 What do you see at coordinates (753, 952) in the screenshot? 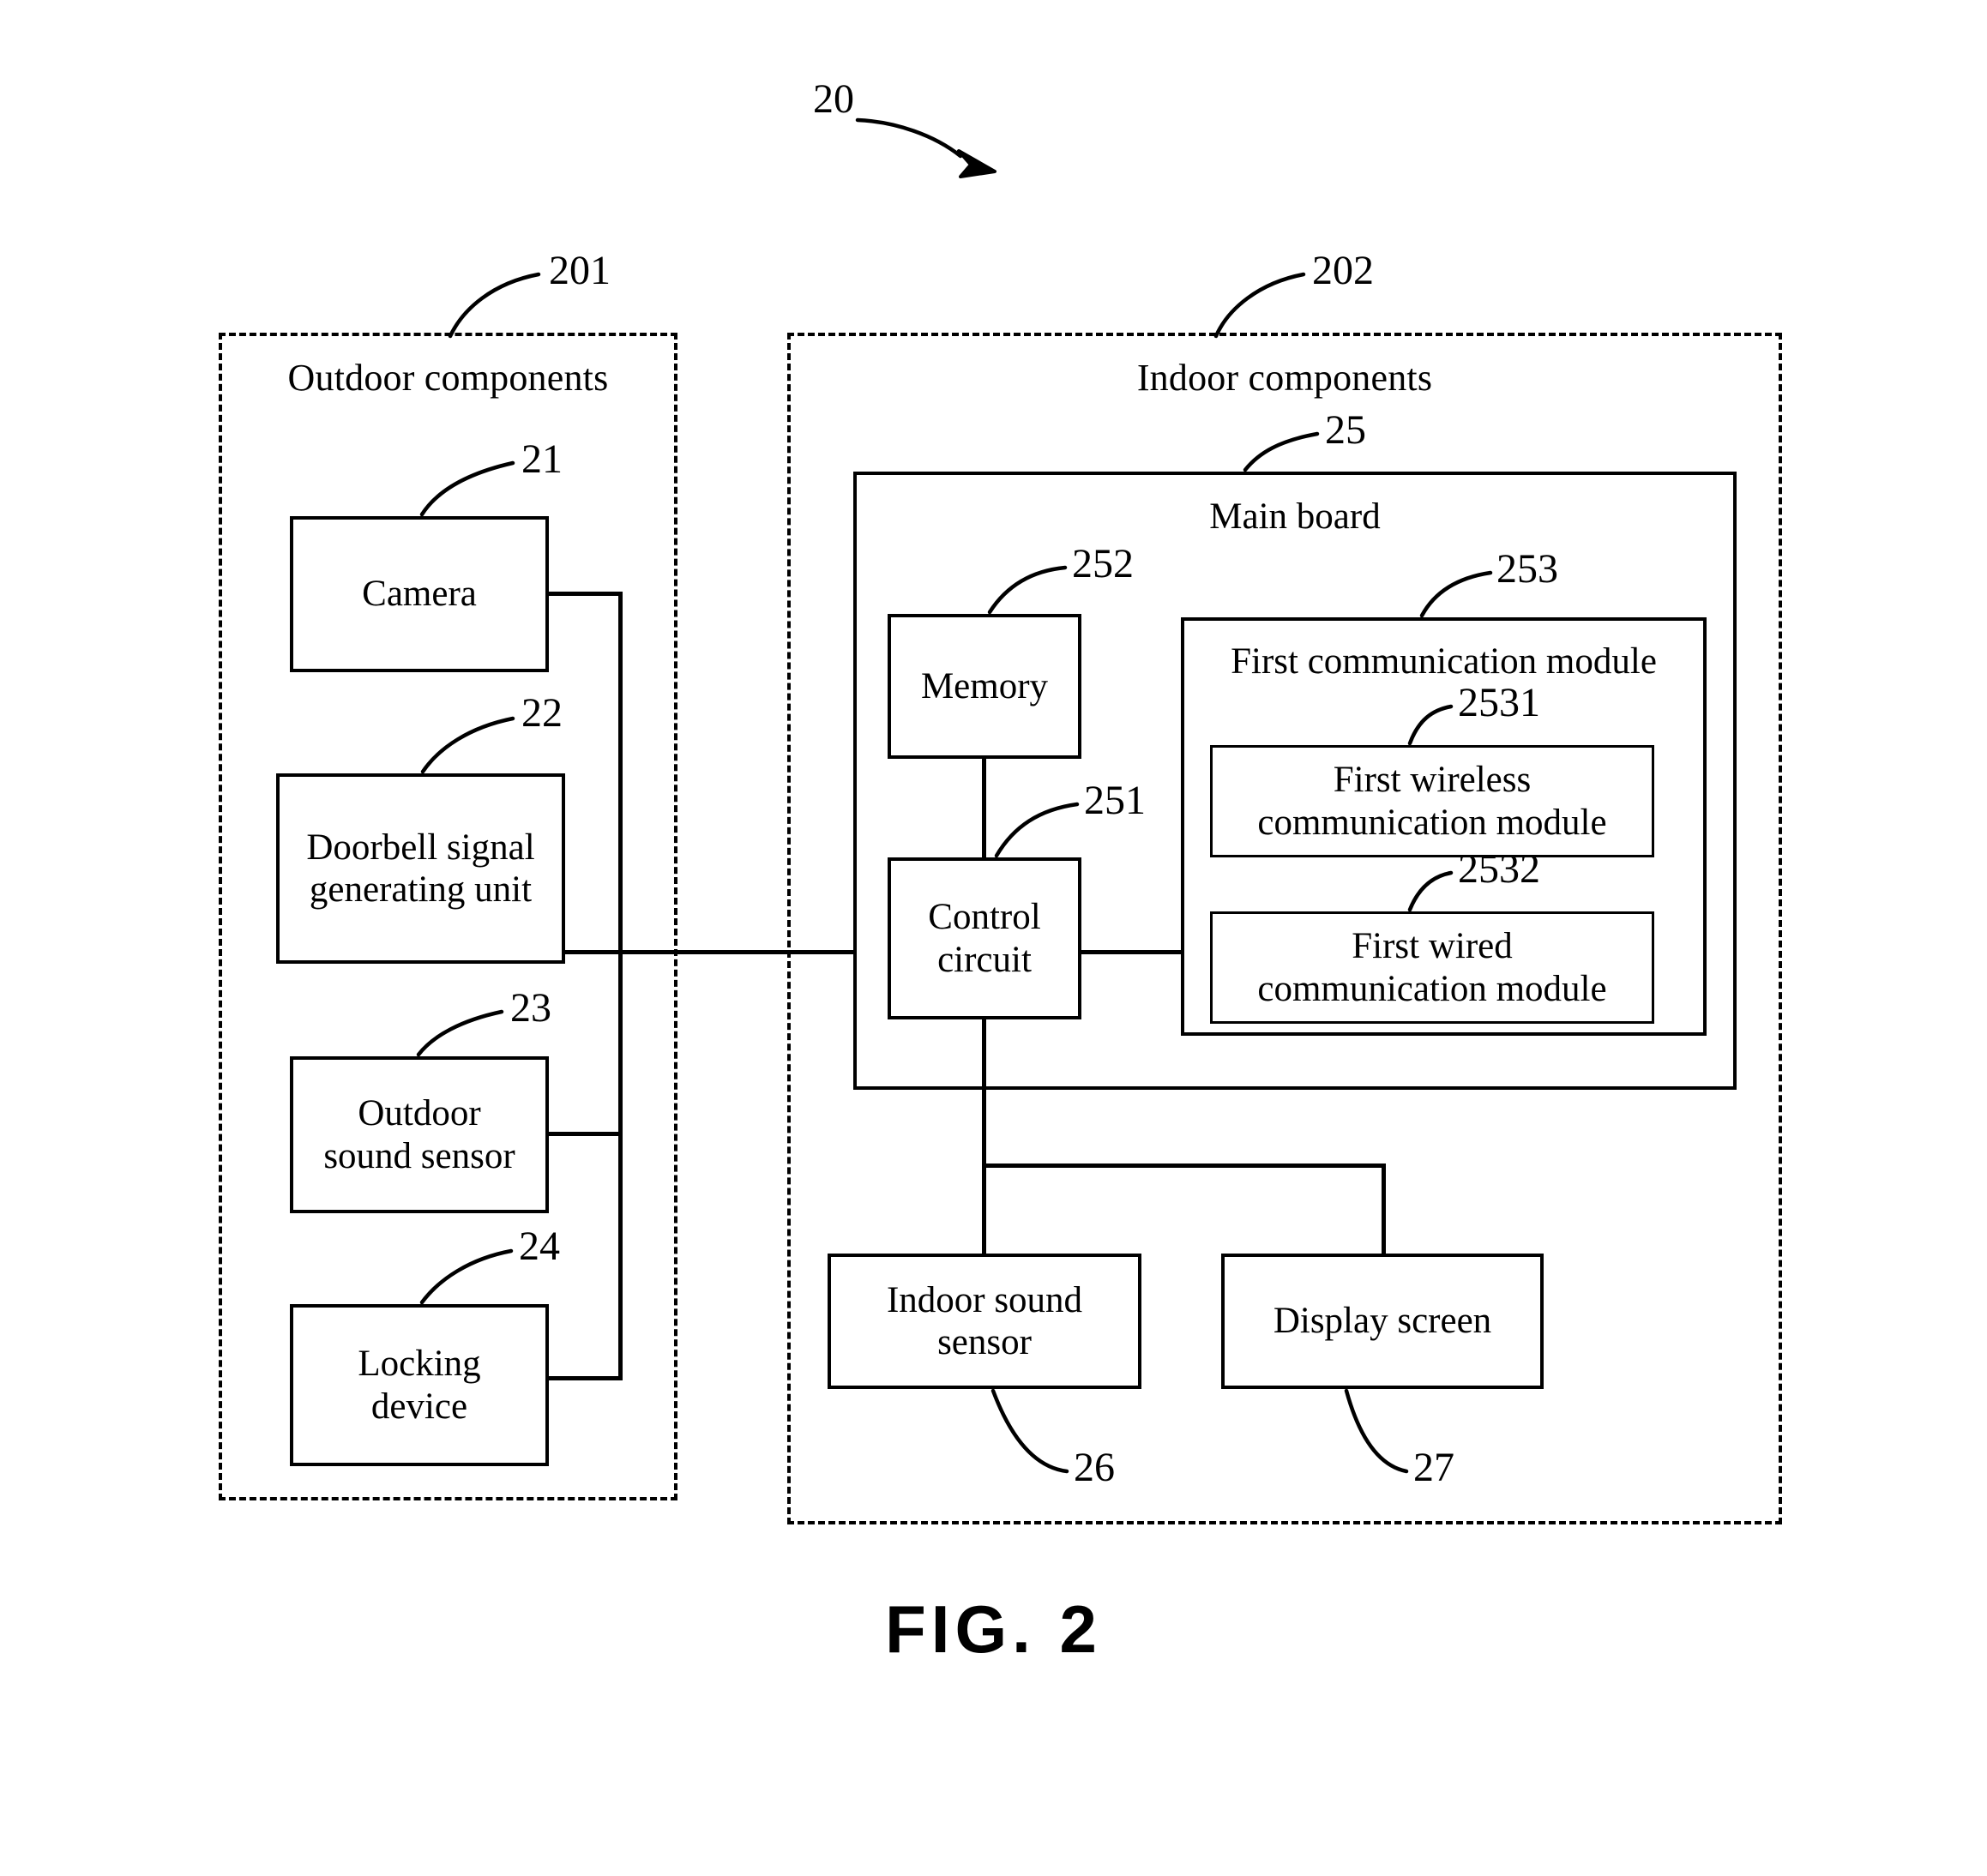
I see `wire-outdoor-to-control-circuit` at bounding box center [753, 952].